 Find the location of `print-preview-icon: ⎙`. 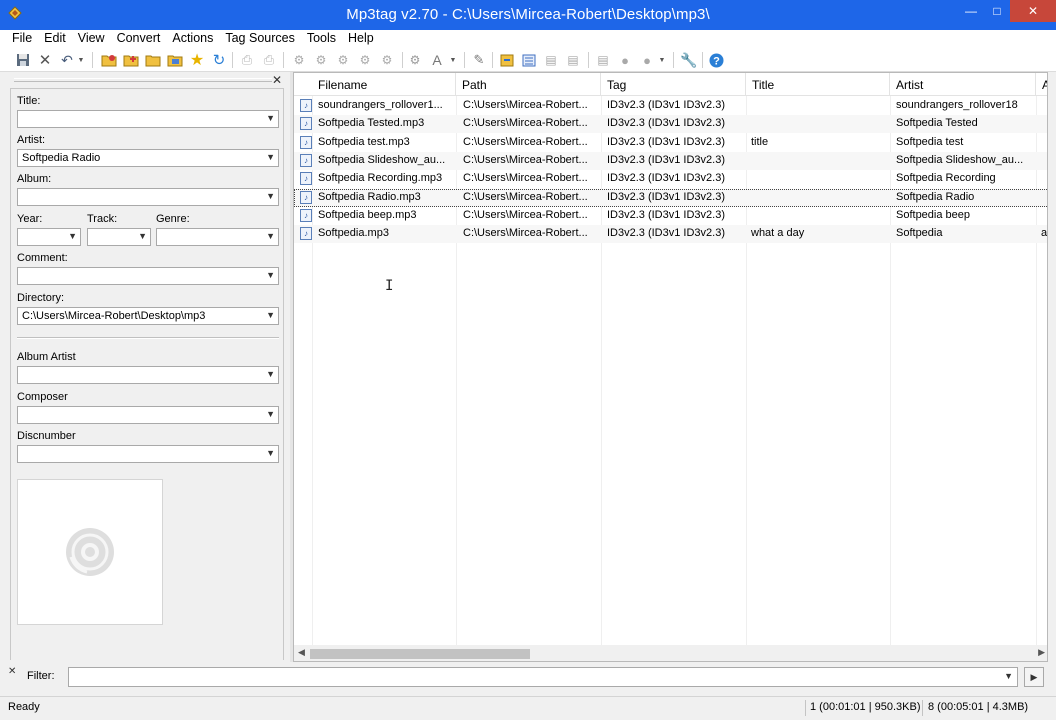

print-preview-icon: ⎙ is located at coordinates (269, 60).